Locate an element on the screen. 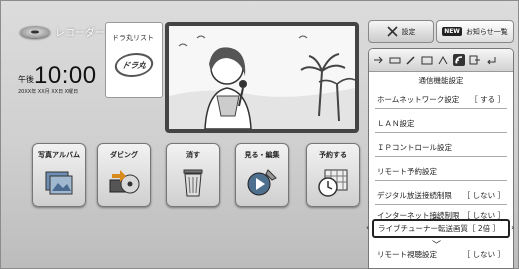  dora-logo-icon: ドラ丸 is located at coordinates (134, 65).